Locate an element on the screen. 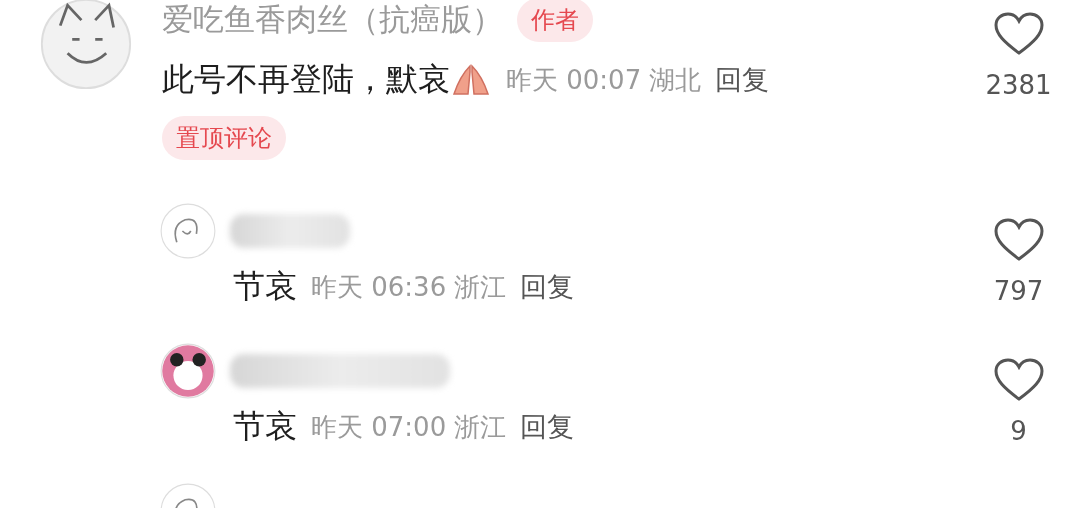 The height and width of the screenshot is (508, 1080). comment-time: 昨天 00:07 is located at coordinates (574, 80).